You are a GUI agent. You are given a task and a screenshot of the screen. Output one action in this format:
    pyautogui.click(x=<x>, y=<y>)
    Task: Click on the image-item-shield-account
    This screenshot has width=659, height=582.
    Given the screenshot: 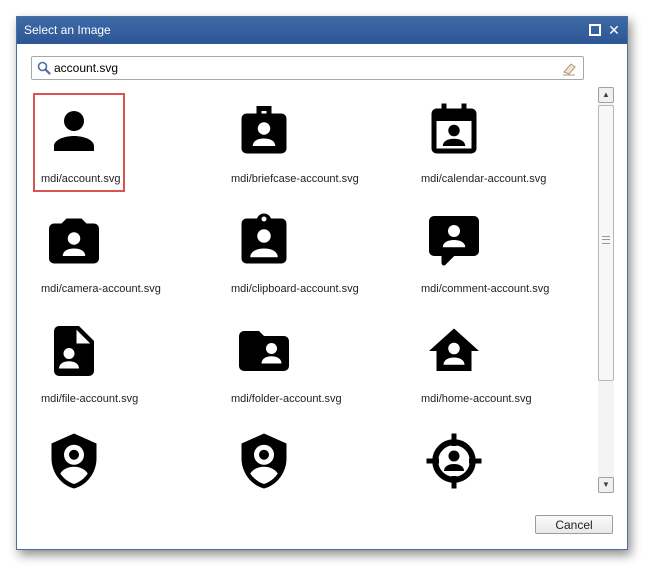 What is the action you would take?
    pyautogui.click(x=123, y=458)
    